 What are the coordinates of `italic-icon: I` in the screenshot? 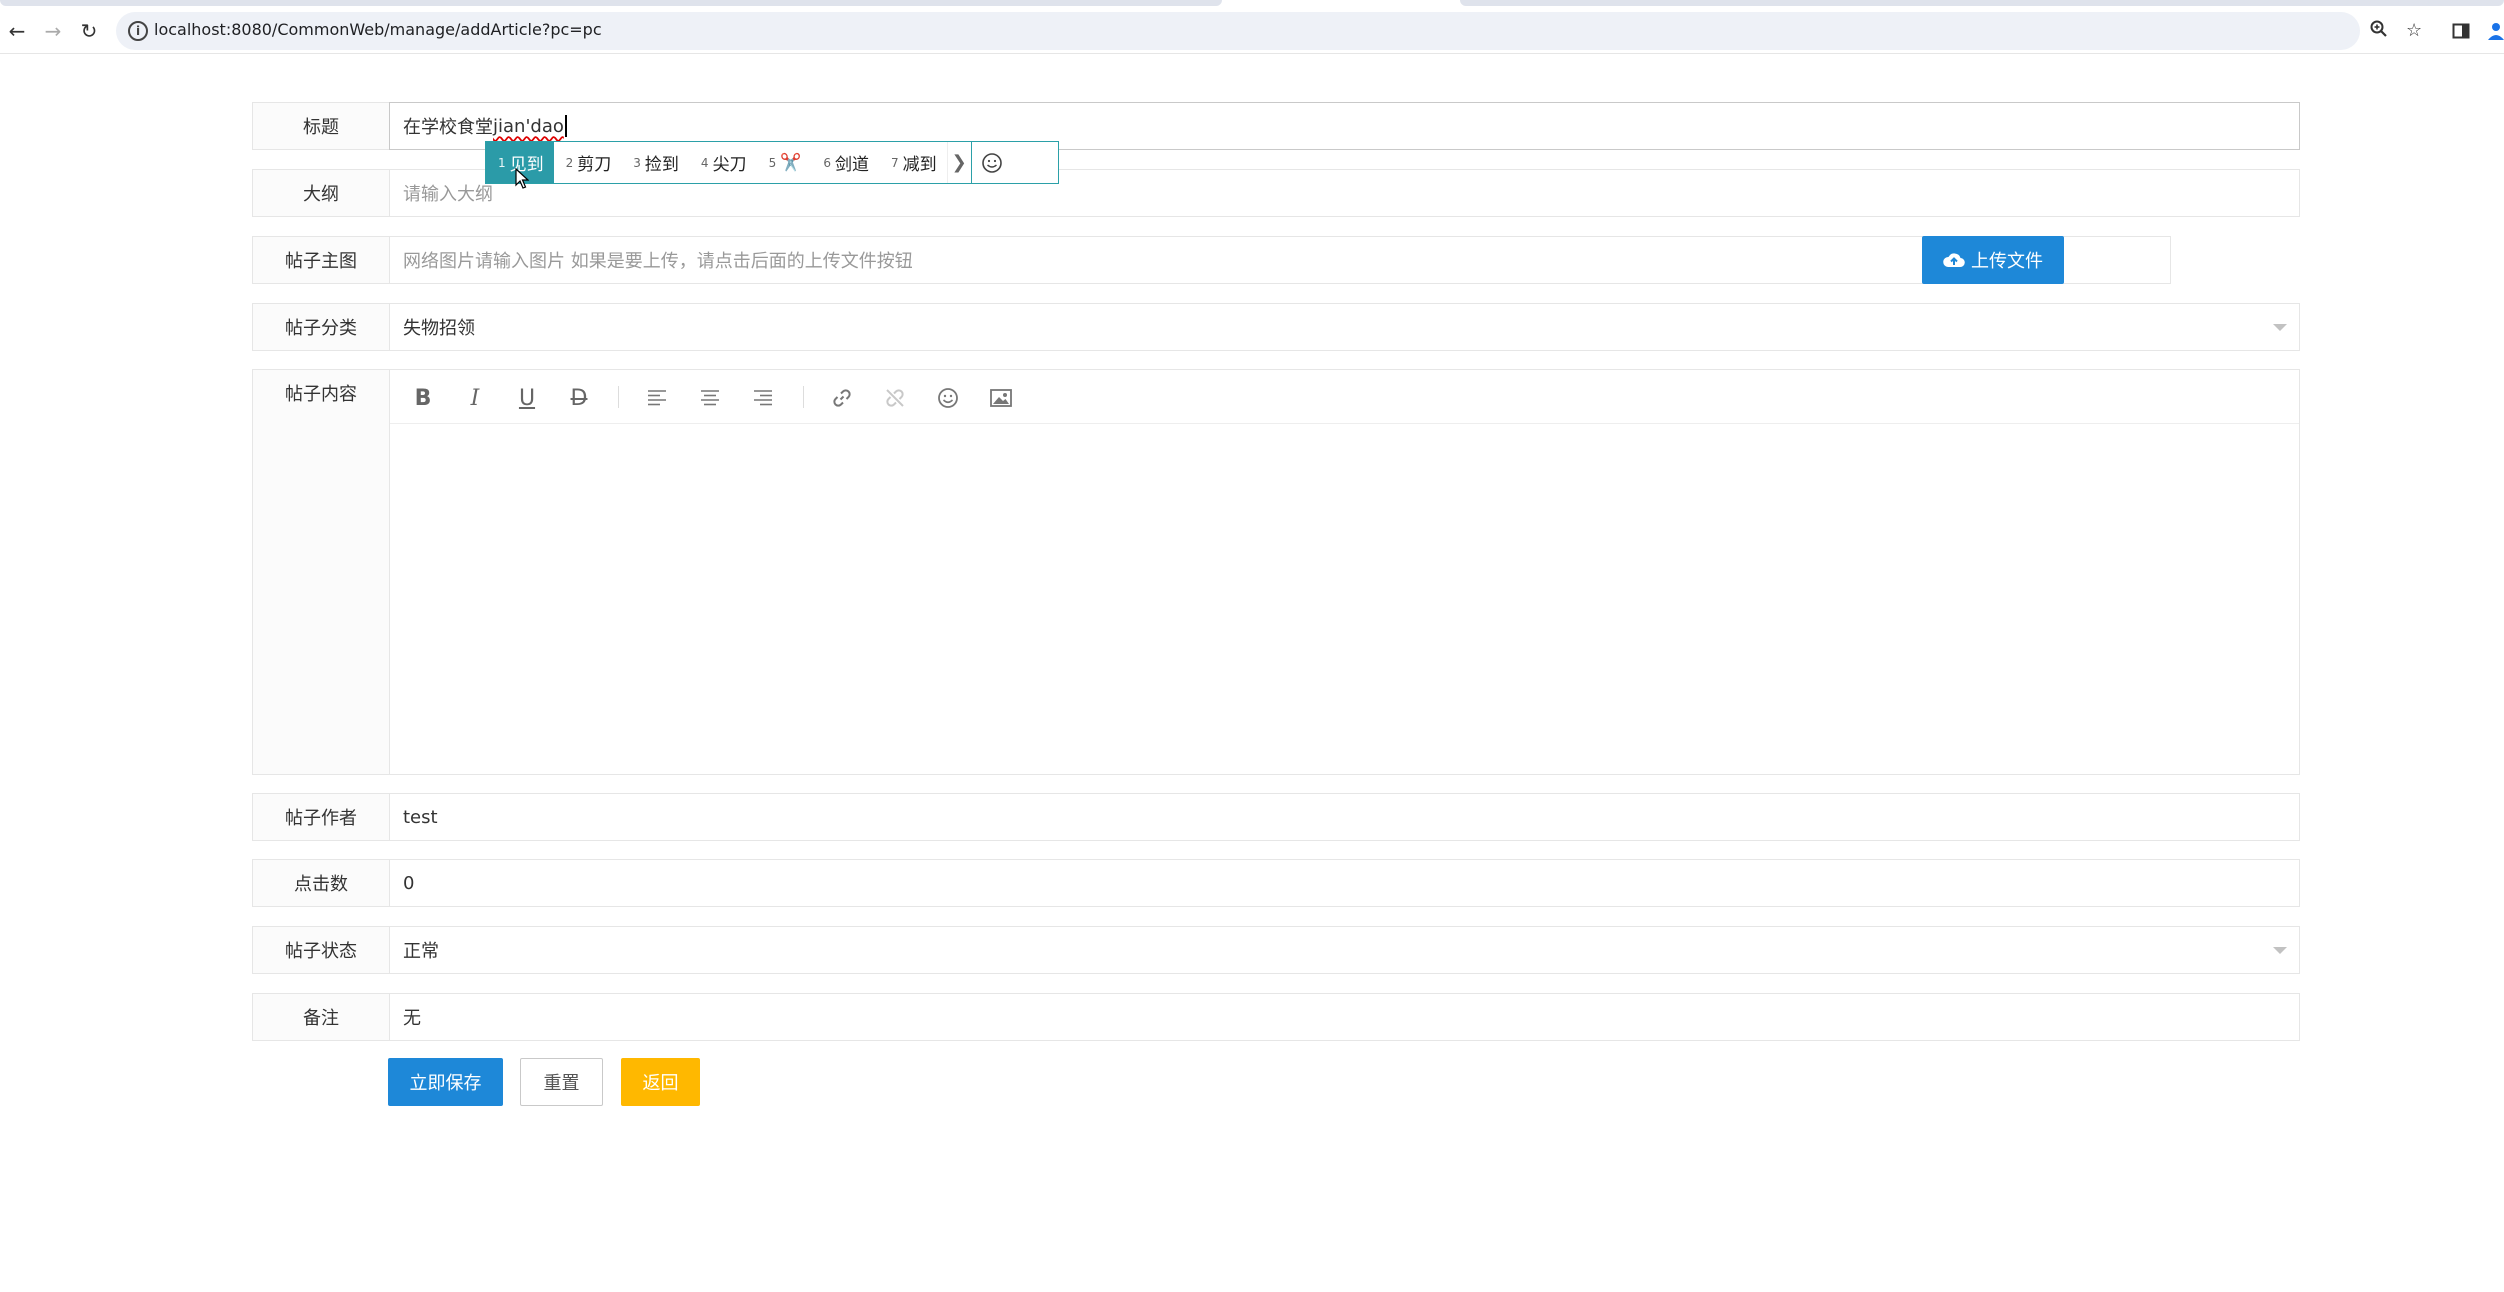 It's located at (475, 398).